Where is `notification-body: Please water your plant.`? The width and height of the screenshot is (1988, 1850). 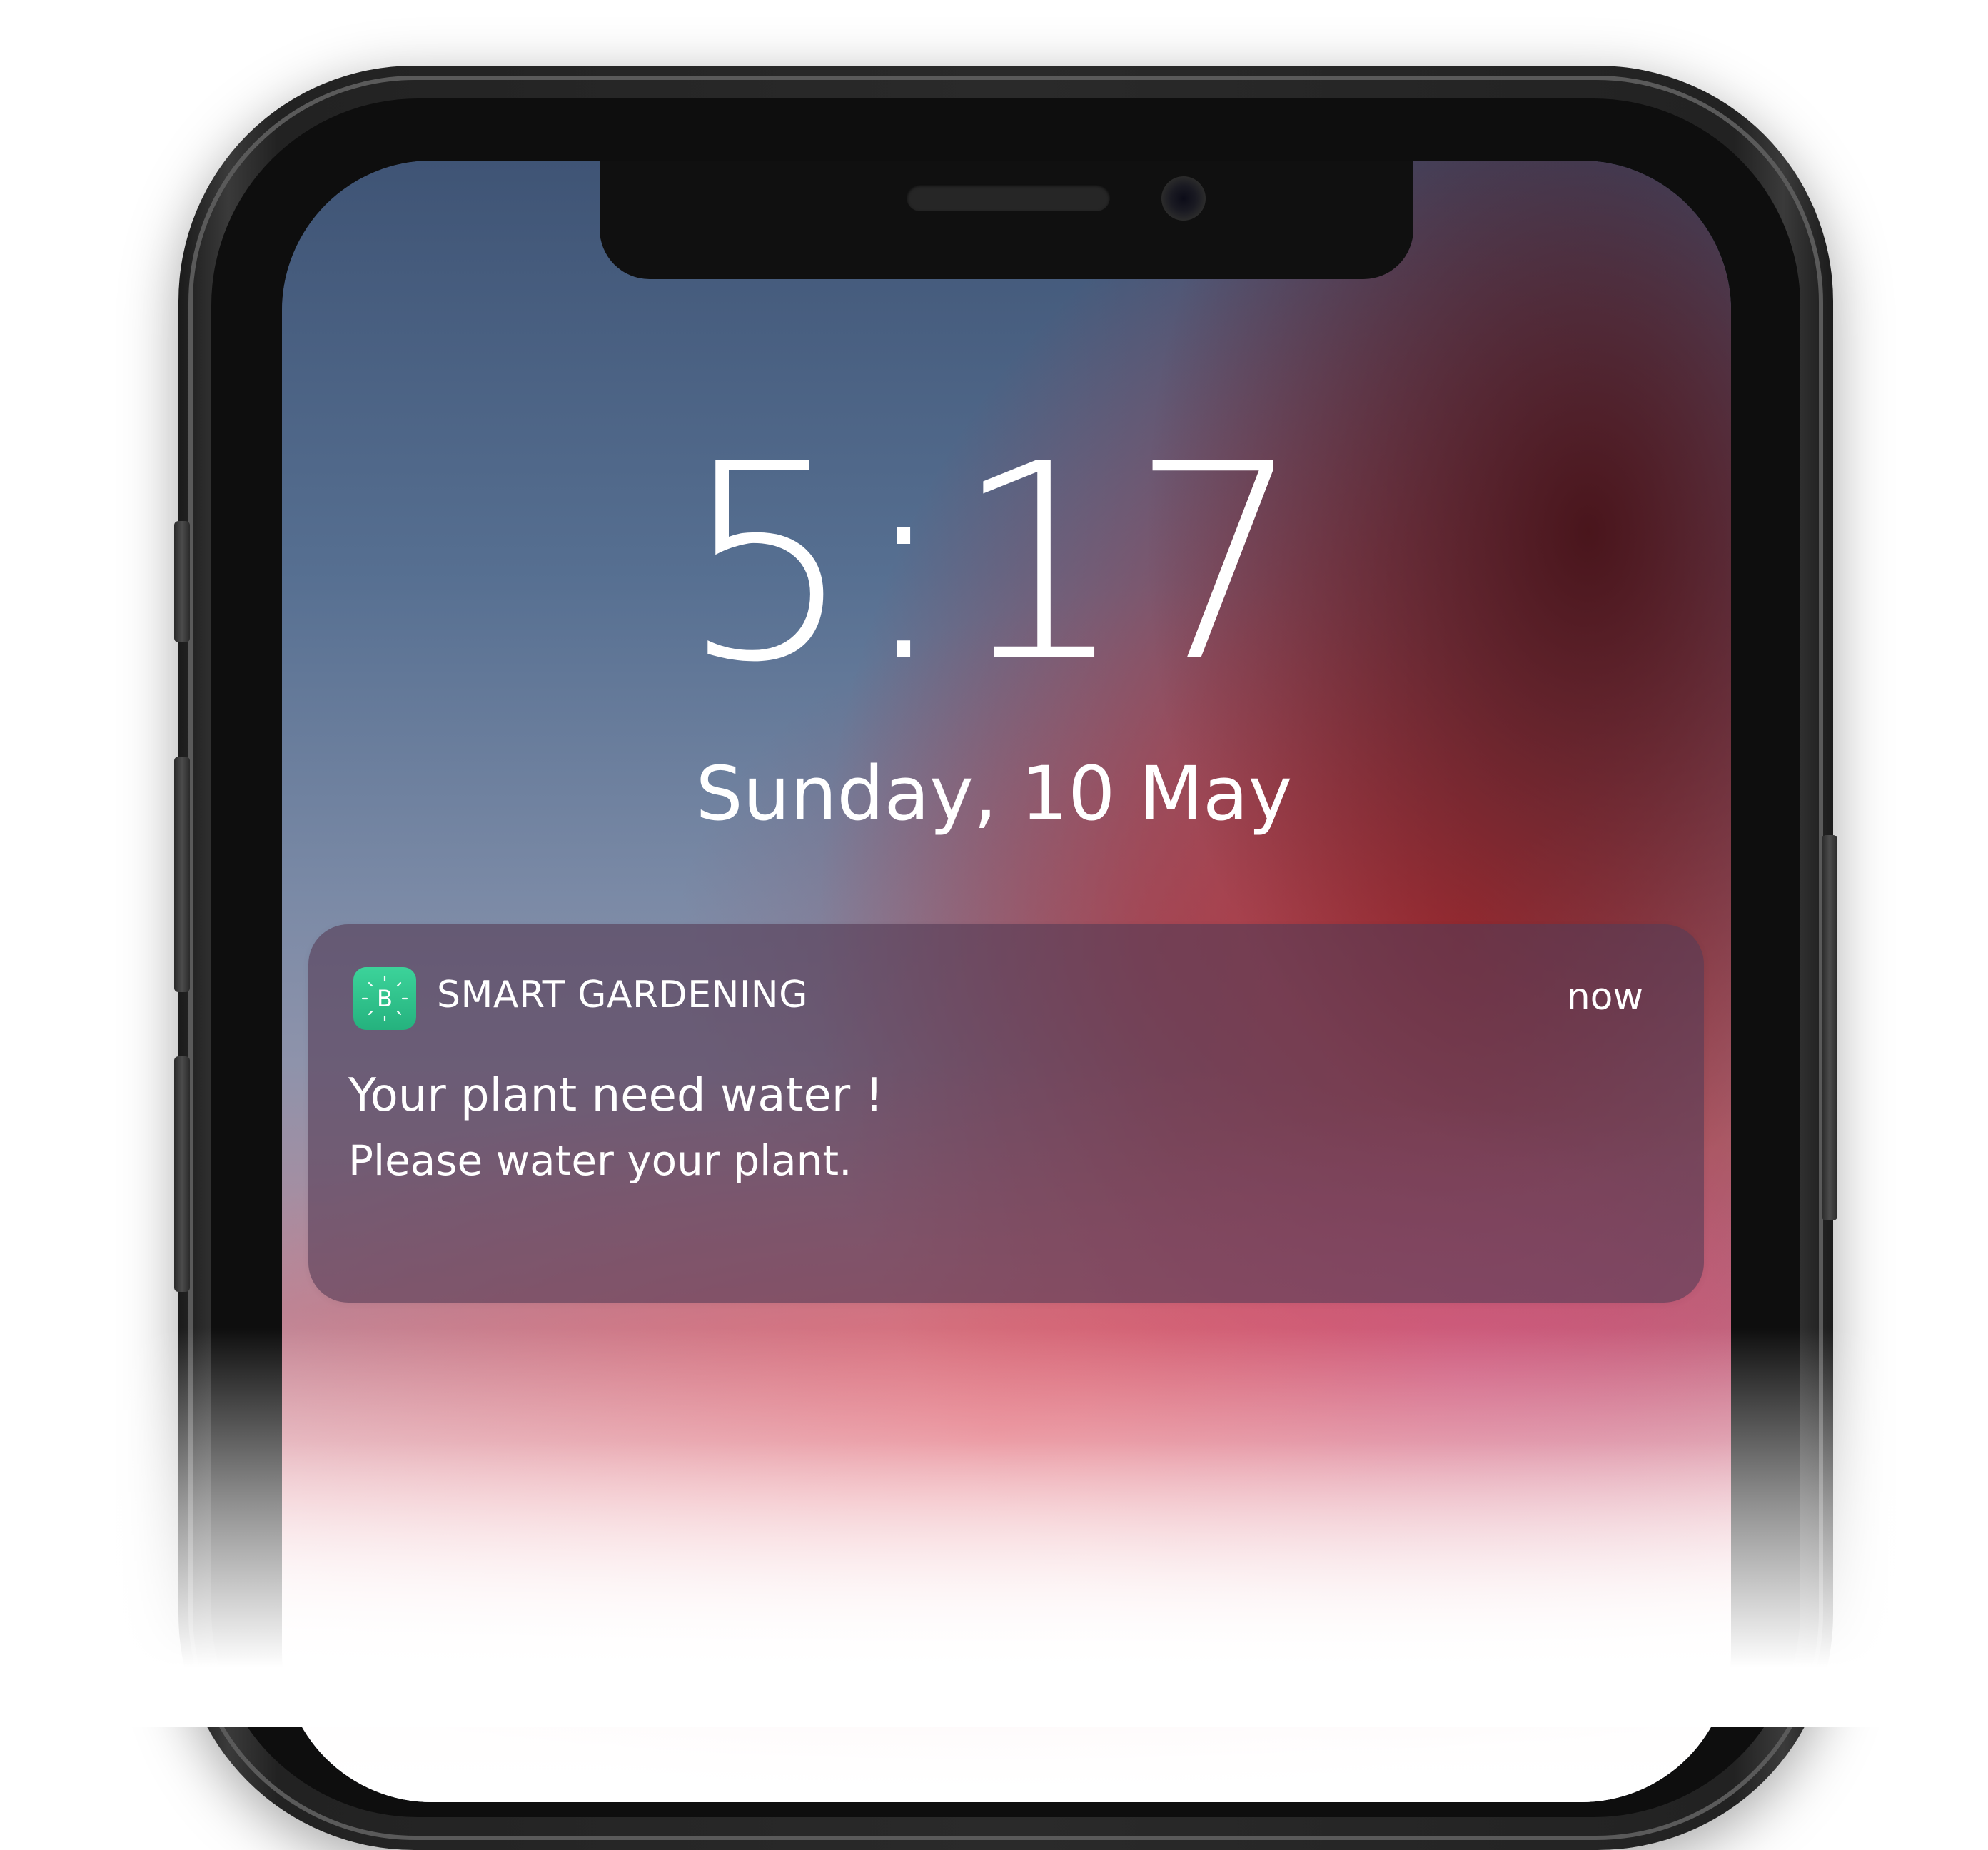
notification-body: Please water your plant. is located at coordinates (600, 1160).